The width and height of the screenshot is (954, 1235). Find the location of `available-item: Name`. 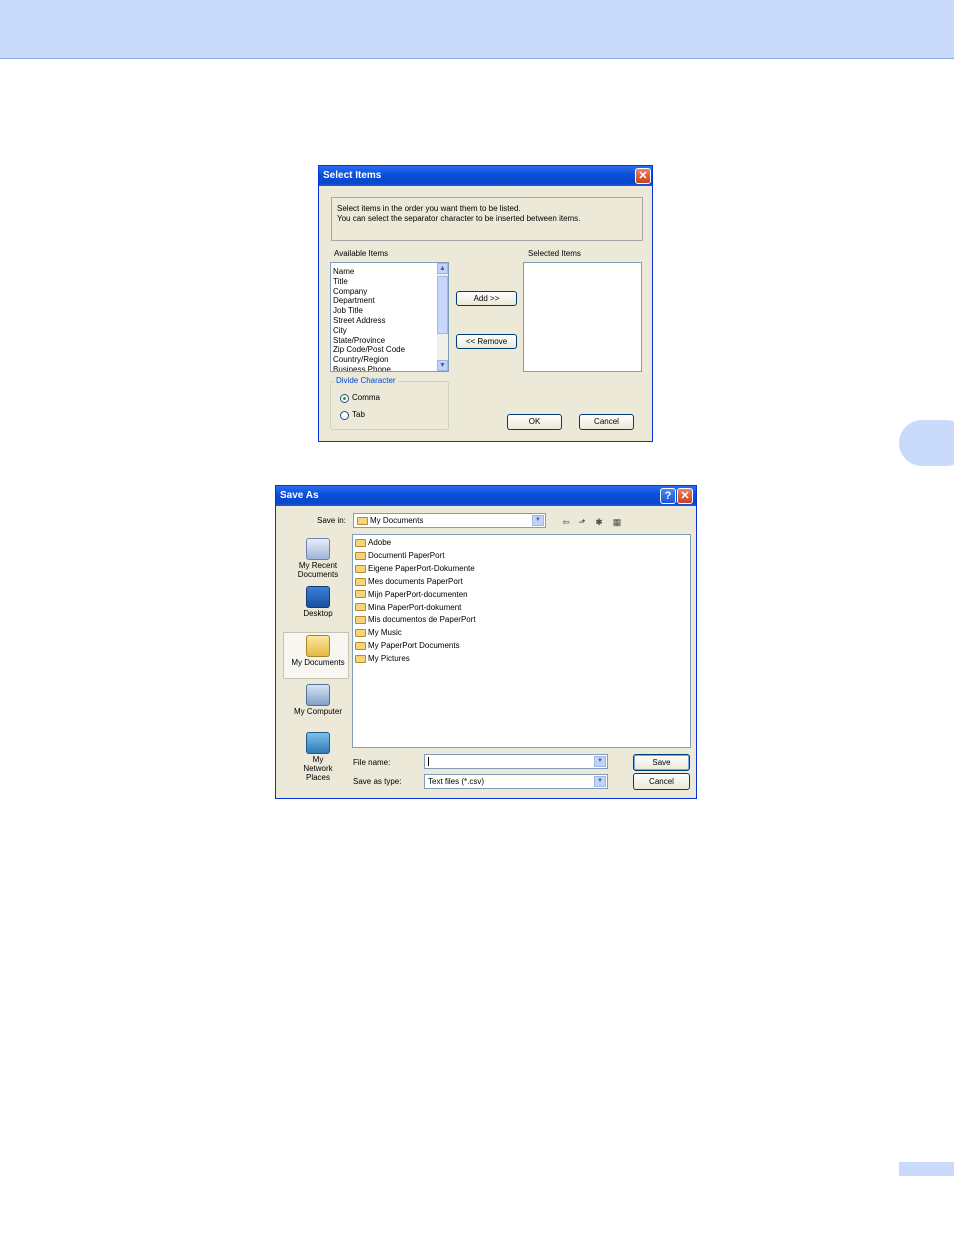

available-item: Name is located at coordinates (343, 271).